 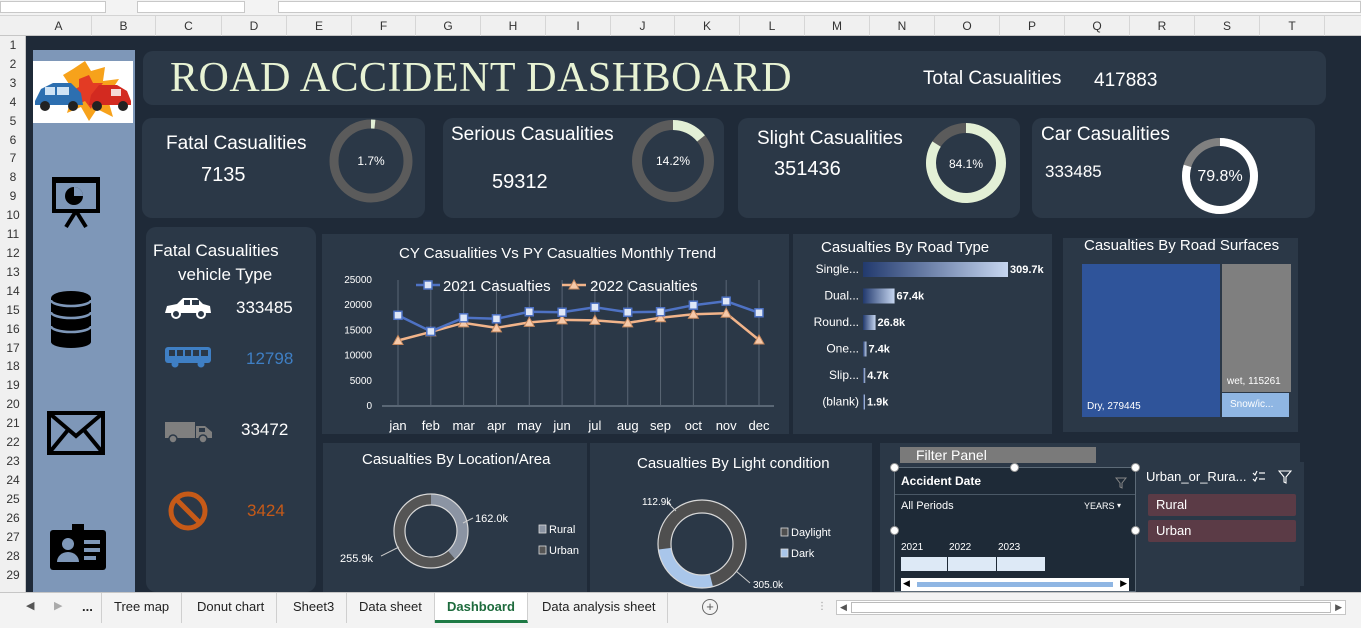 I want to click on location-legend-label: Urban, so click(x=564, y=551).